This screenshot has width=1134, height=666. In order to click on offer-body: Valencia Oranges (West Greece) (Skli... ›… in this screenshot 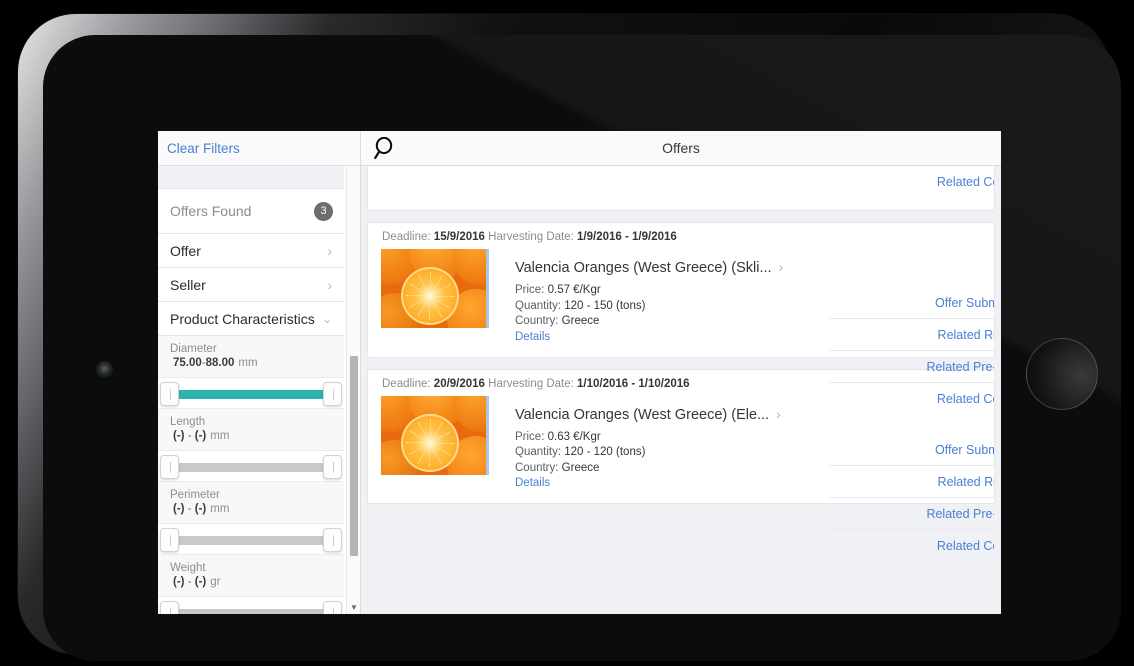, I will do `click(681, 327)`.